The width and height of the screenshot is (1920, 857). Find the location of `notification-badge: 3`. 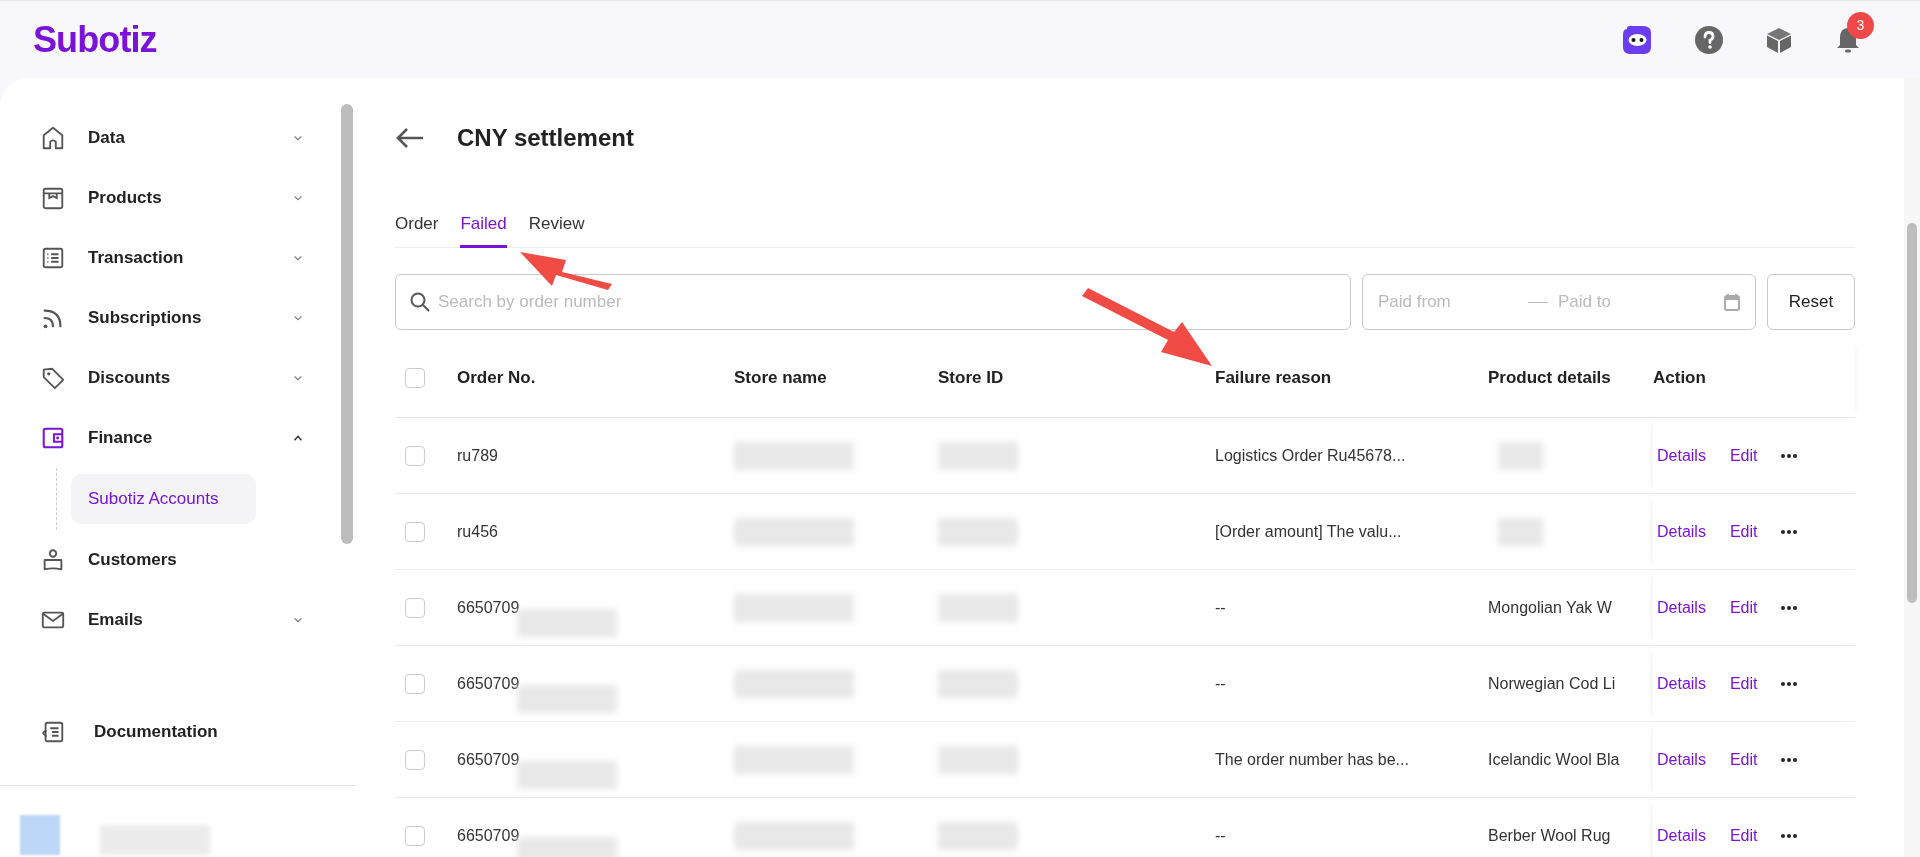

notification-badge: 3 is located at coordinates (1860, 25).